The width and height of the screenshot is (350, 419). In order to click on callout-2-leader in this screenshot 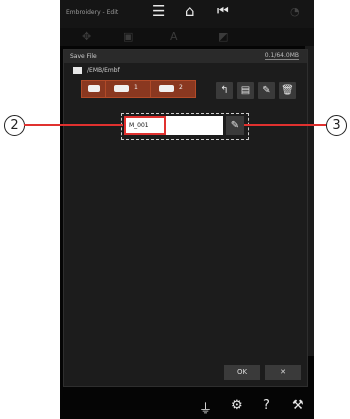, I will do `click(73, 125)`.